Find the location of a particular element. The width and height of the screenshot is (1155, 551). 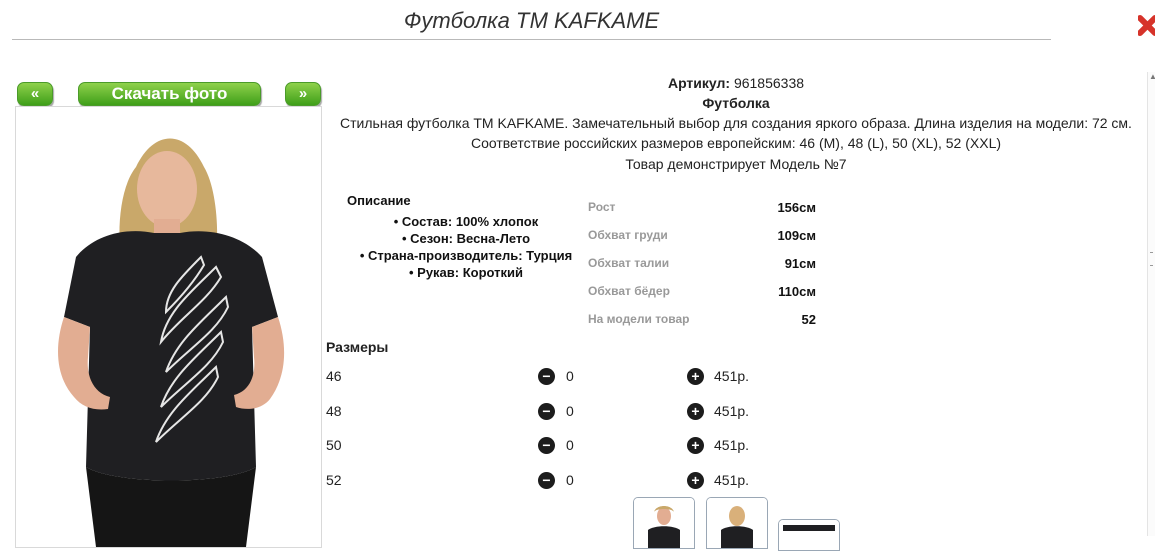

measurement-row: Рост 156см is located at coordinates (702, 207).